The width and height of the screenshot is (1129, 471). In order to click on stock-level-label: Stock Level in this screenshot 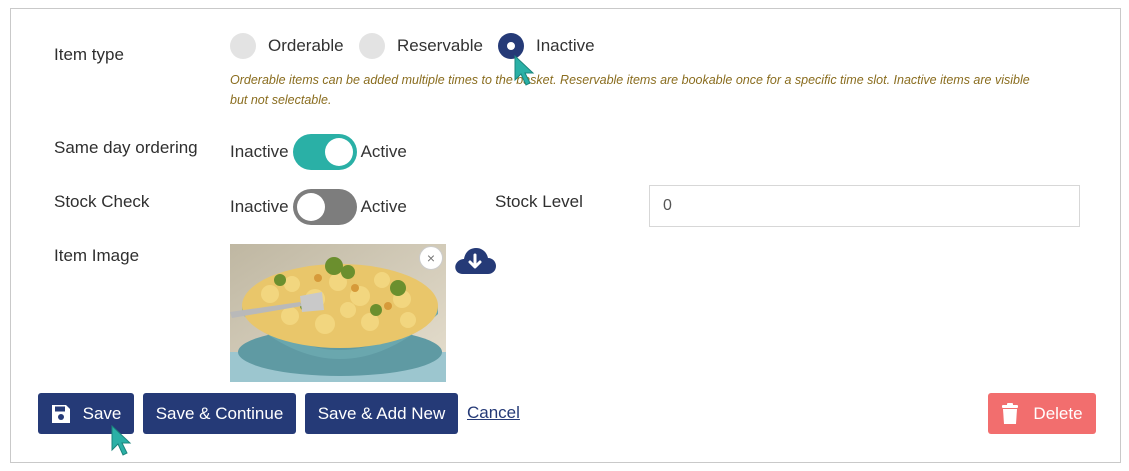, I will do `click(539, 201)`.